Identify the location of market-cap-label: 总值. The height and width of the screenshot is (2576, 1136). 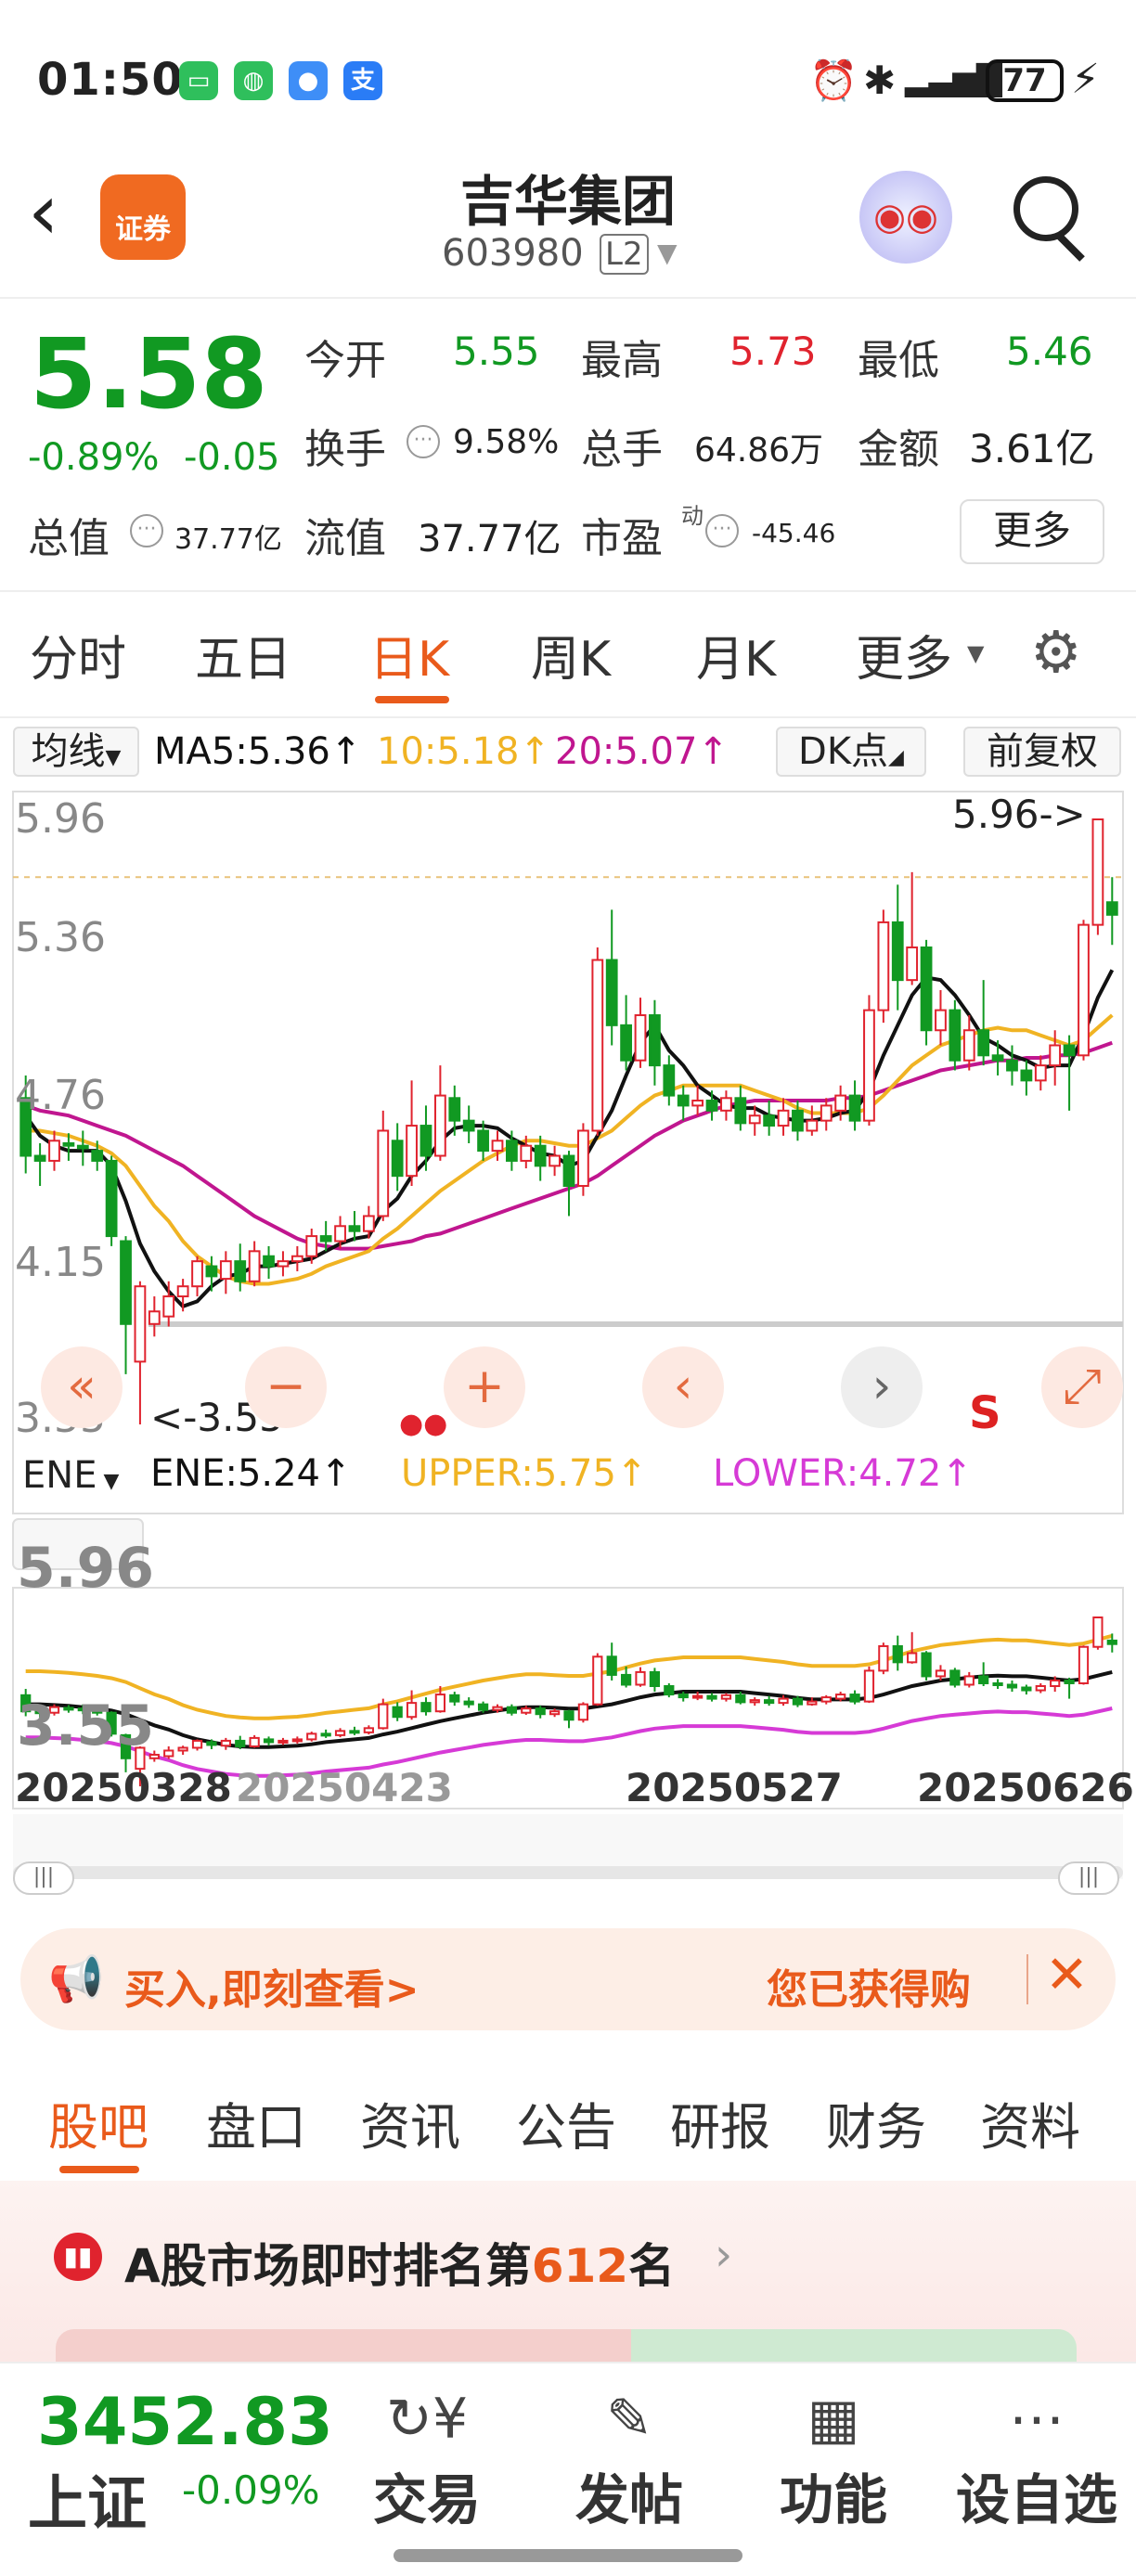
(69, 538).